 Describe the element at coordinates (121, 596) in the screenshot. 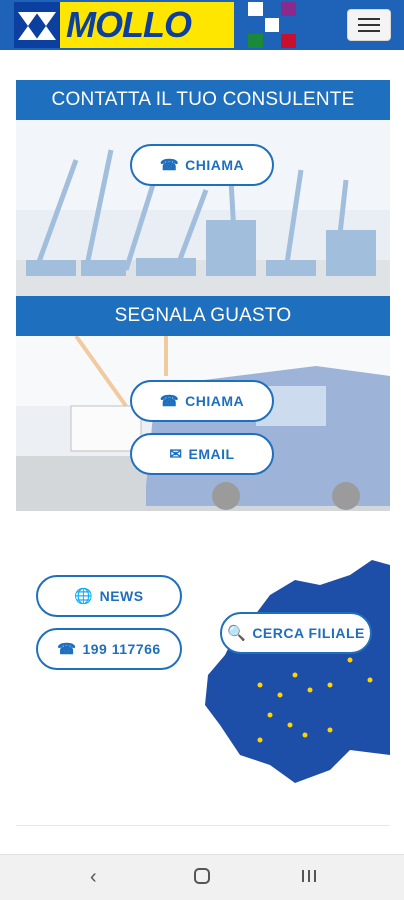

I see `news-label: NEWS` at that location.